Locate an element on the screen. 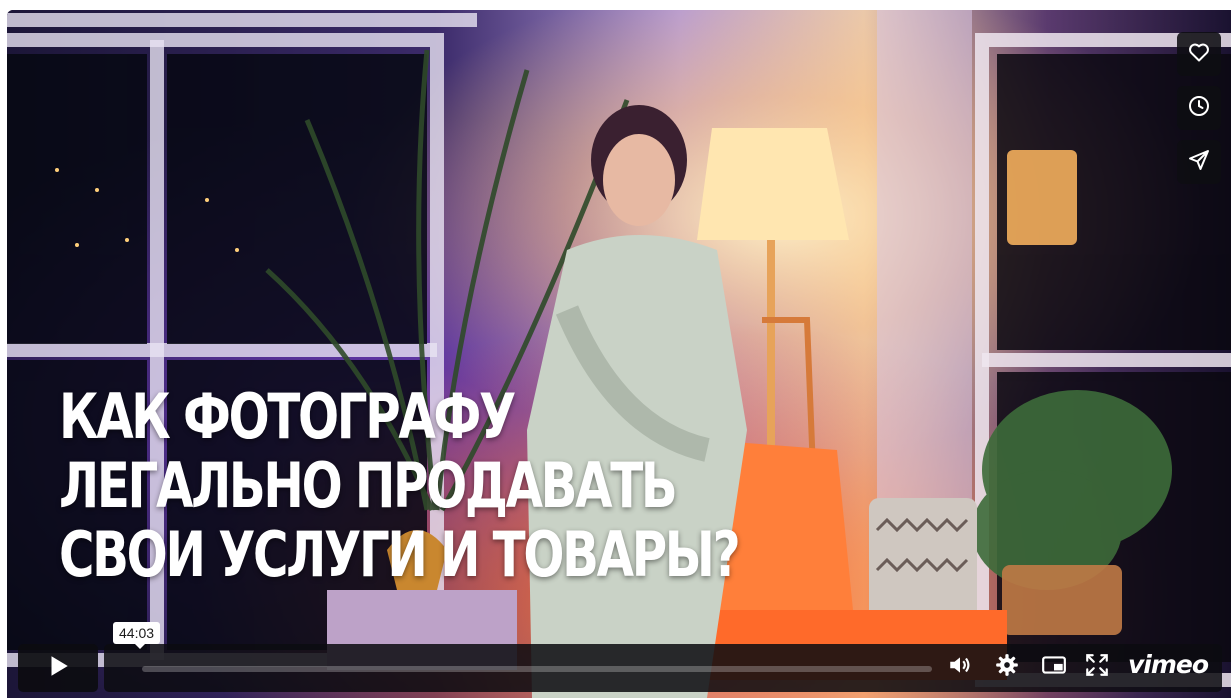  player-controls: vimeo is located at coordinates (617, 666).